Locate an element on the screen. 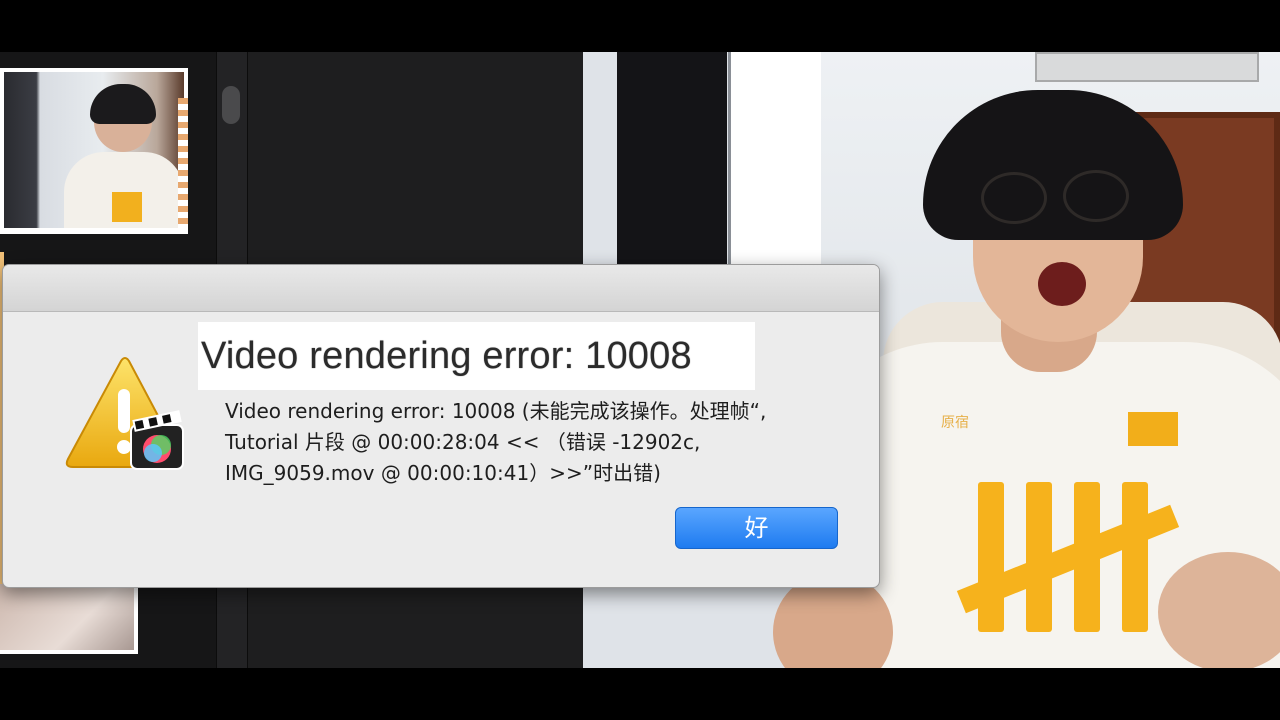 The width and height of the screenshot is (1280, 720). scrollbar-thumb is located at coordinates (231, 105).